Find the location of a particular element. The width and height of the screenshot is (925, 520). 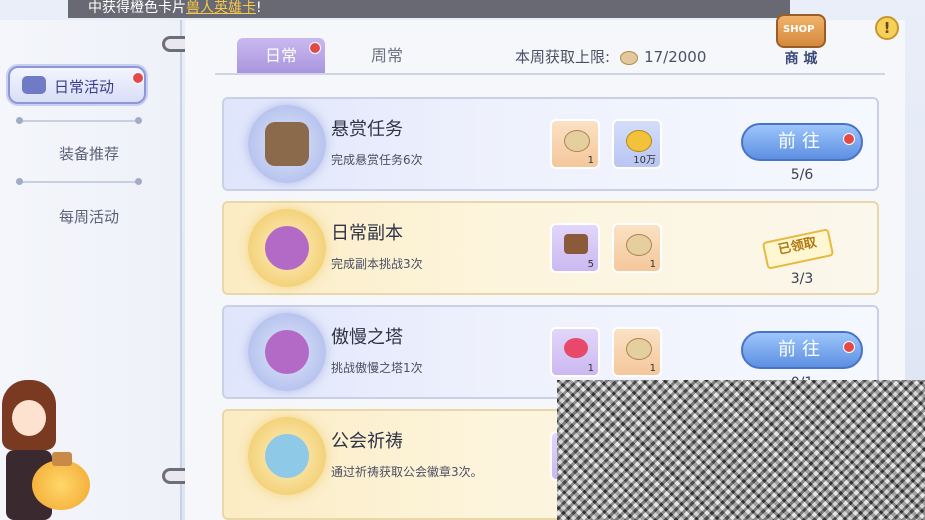

notification-suffix: ! is located at coordinates (259, 8).